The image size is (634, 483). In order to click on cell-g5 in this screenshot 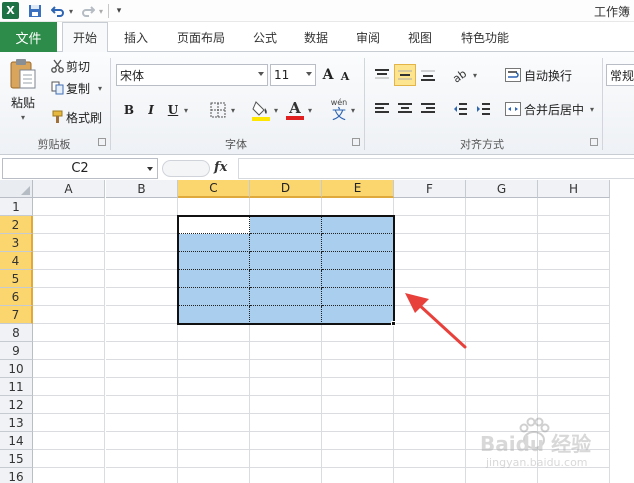, I will do `click(502, 279)`.